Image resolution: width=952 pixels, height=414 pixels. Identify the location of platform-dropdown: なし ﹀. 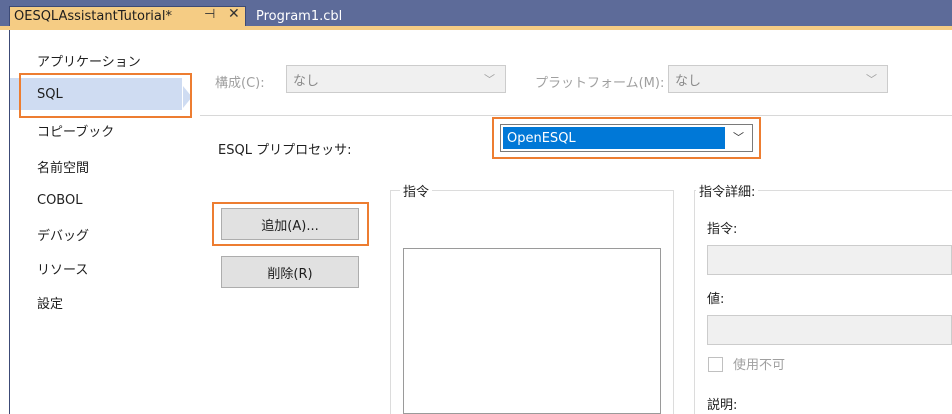
(778, 79).